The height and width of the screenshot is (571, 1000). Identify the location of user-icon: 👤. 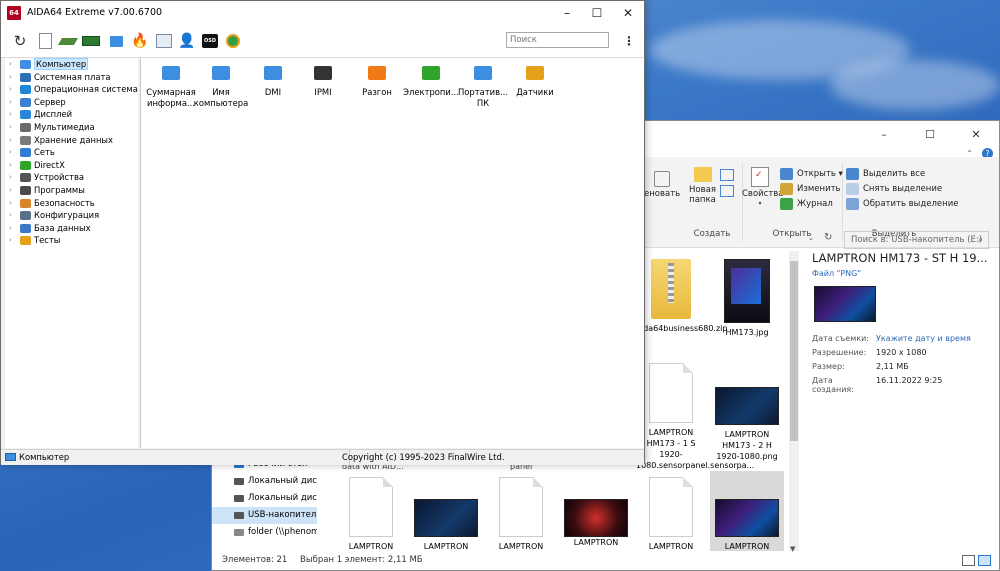
(187, 41).